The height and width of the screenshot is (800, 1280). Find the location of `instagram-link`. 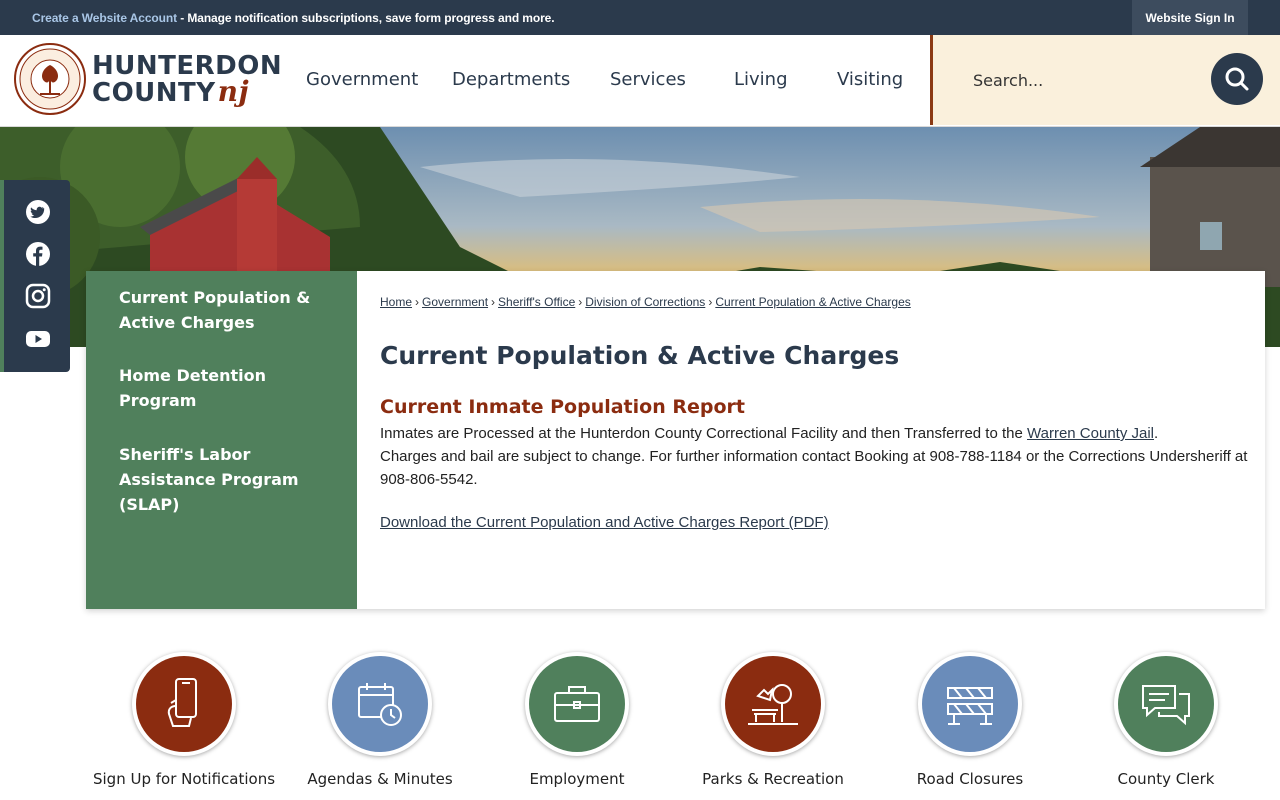

instagram-link is located at coordinates (38, 296).